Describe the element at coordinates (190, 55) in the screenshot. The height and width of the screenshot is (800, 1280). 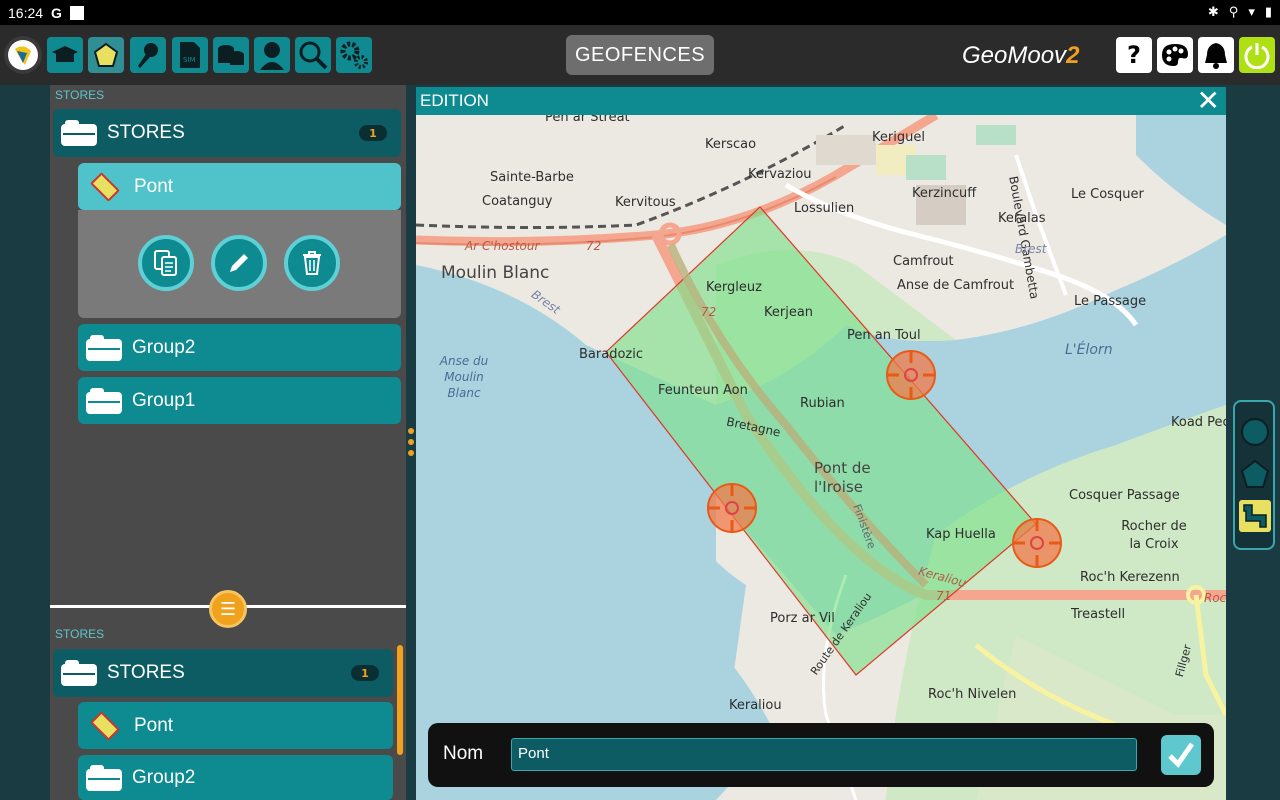
I see `sim-icon: SIM` at that location.